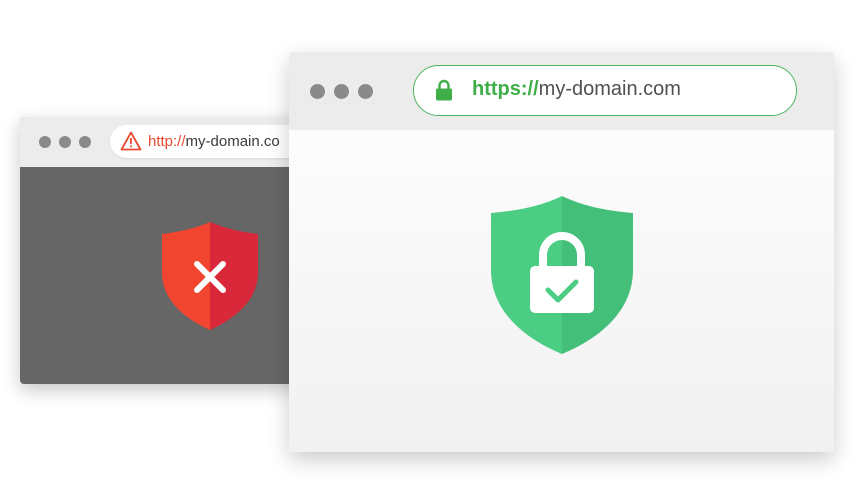 The image size is (854, 483). I want to click on secure-address-bar: https://my-domain.com, so click(605, 90).